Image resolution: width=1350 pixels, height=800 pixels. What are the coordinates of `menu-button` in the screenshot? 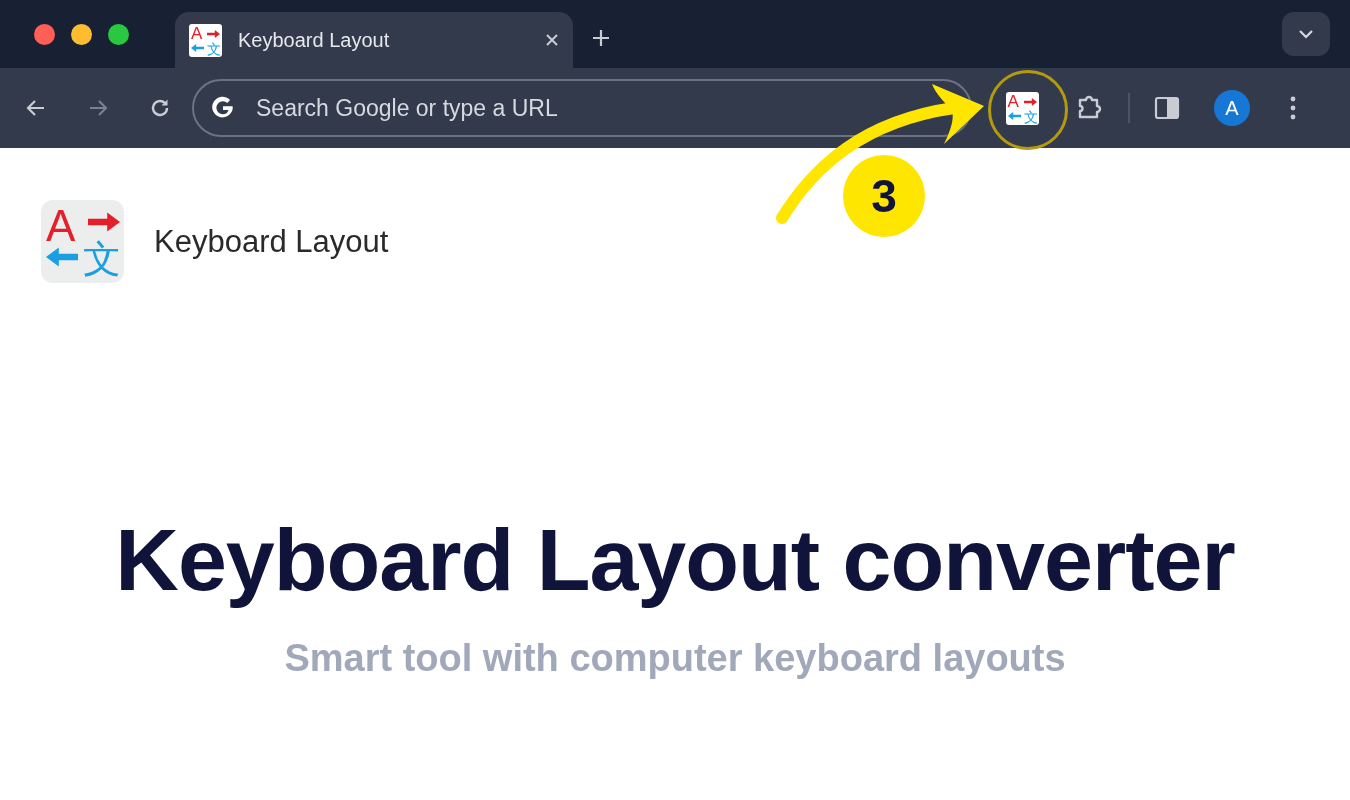 It's located at (1293, 108).